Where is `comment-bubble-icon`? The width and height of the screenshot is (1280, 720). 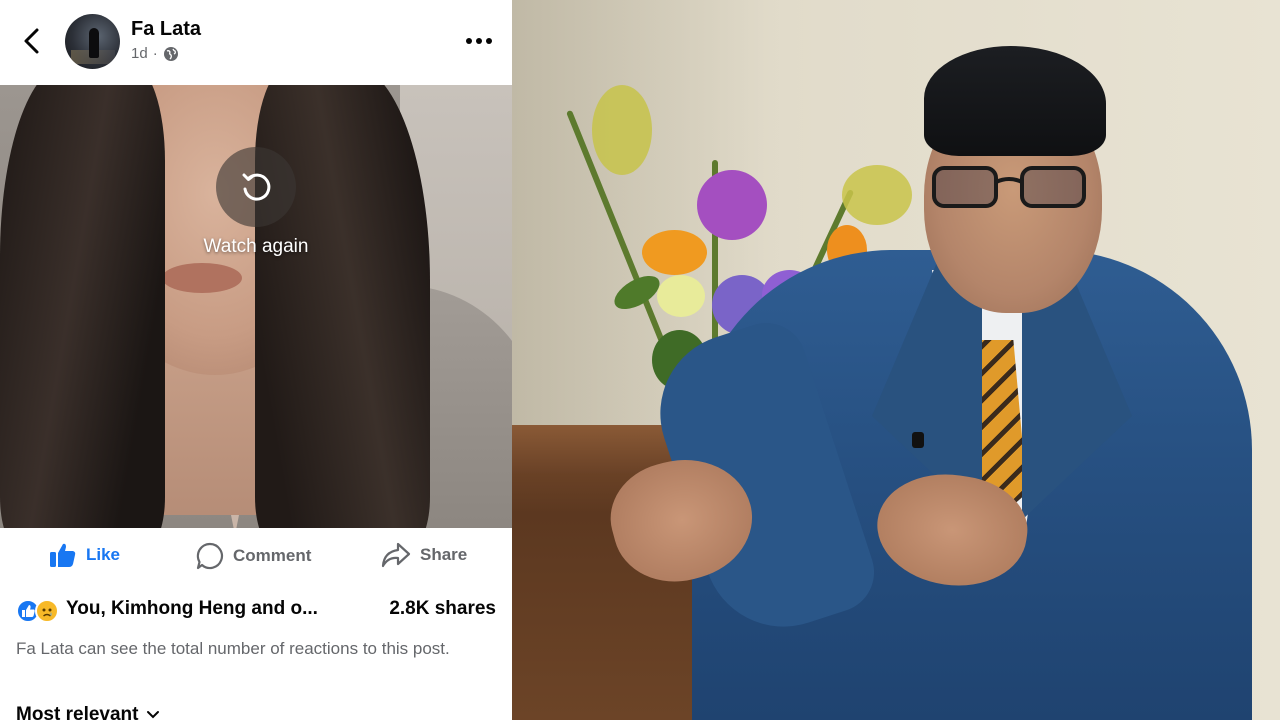
comment-bubble-icon is located at coordinates (210, 556).